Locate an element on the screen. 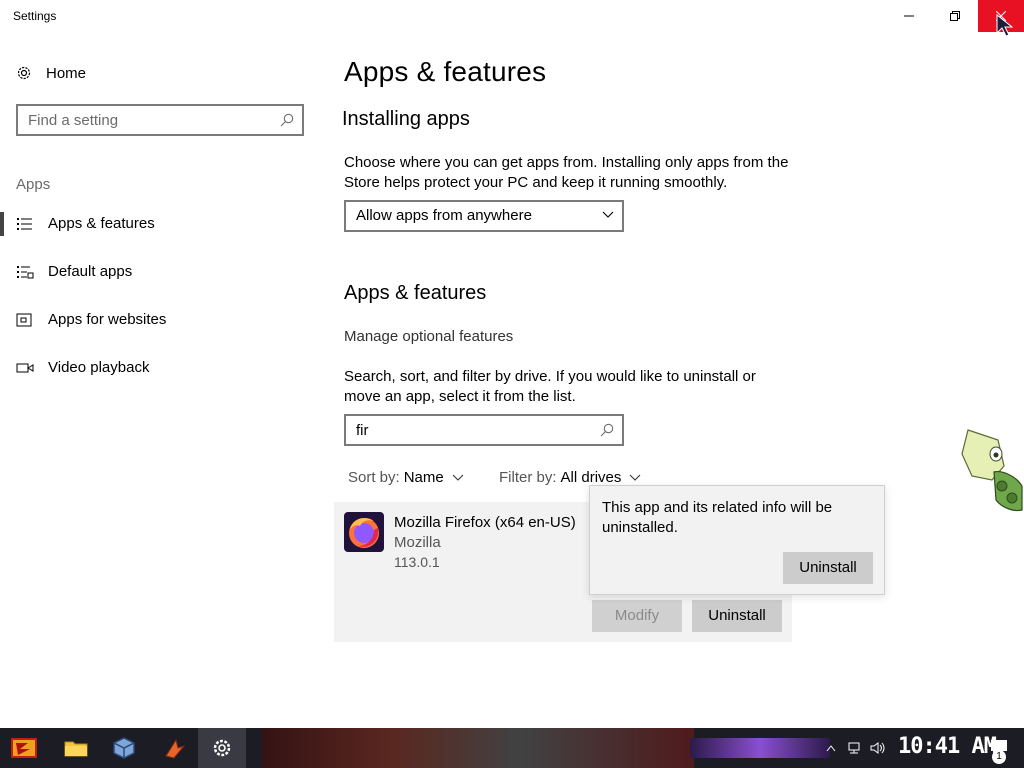  sort-by-value: Name is located at coordinates (423, 477).